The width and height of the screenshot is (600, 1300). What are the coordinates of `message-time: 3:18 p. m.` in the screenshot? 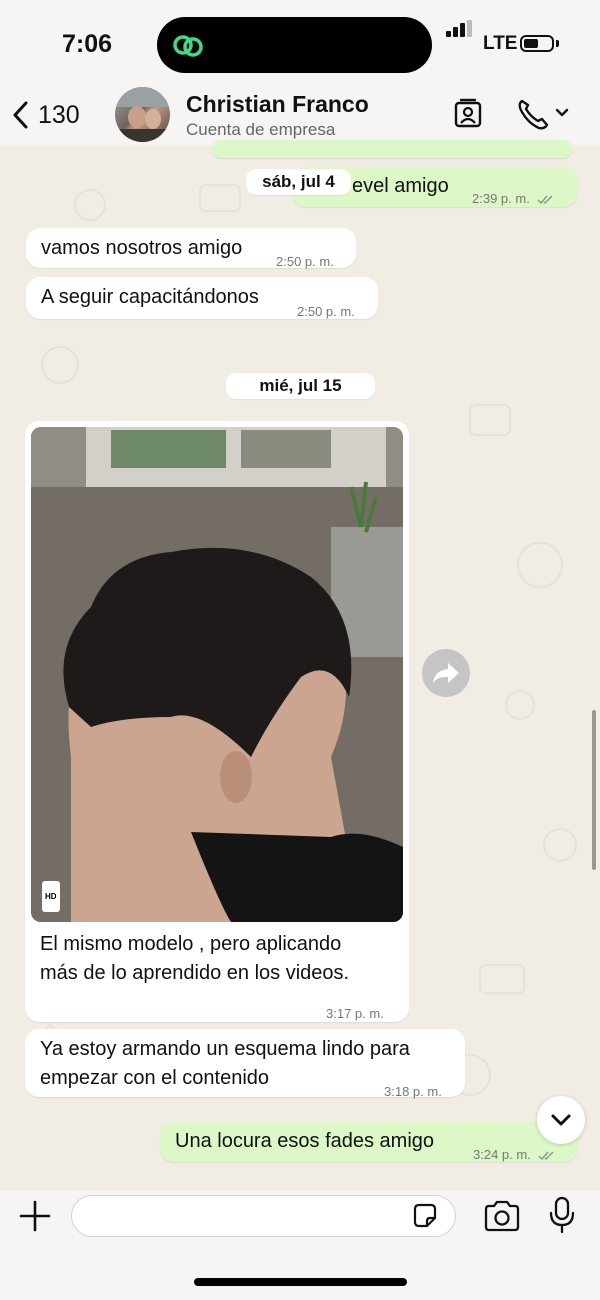 It's located at (413, 1091).